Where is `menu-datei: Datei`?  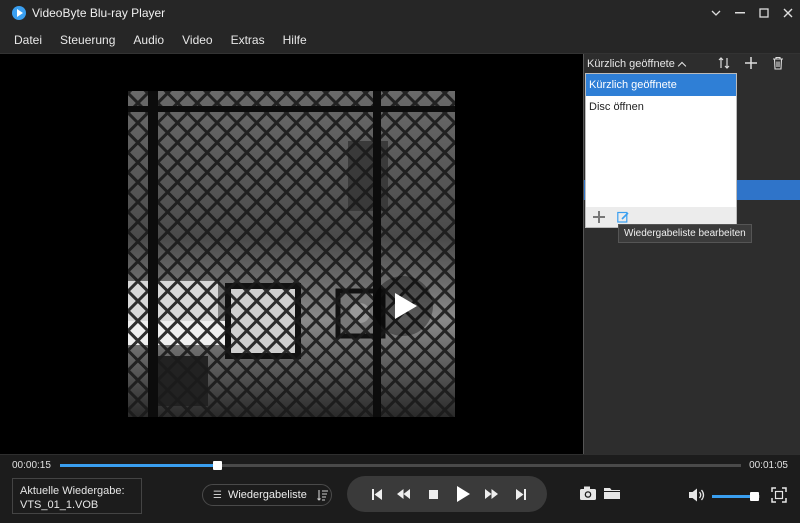
menu-datei: Datei is located at coordinates (28, 40).